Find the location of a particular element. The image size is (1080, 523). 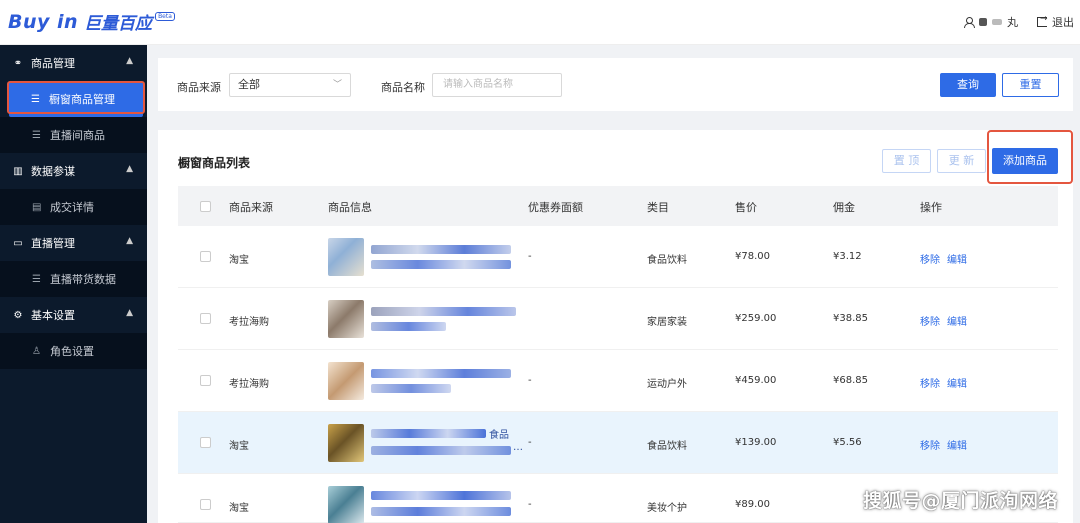

source-label: 商品来源 is located at coordinates (199, 87).